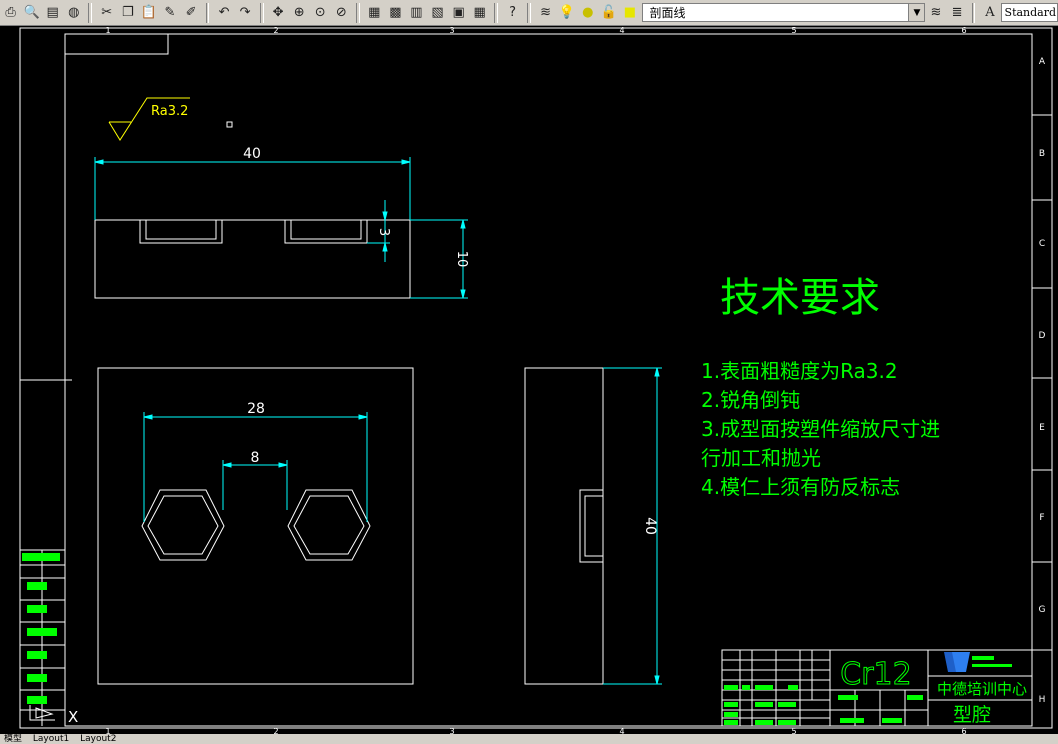  Describe the element at coordinates (512, 13) in the screenshot. I see `help-icon: ?` at that location.